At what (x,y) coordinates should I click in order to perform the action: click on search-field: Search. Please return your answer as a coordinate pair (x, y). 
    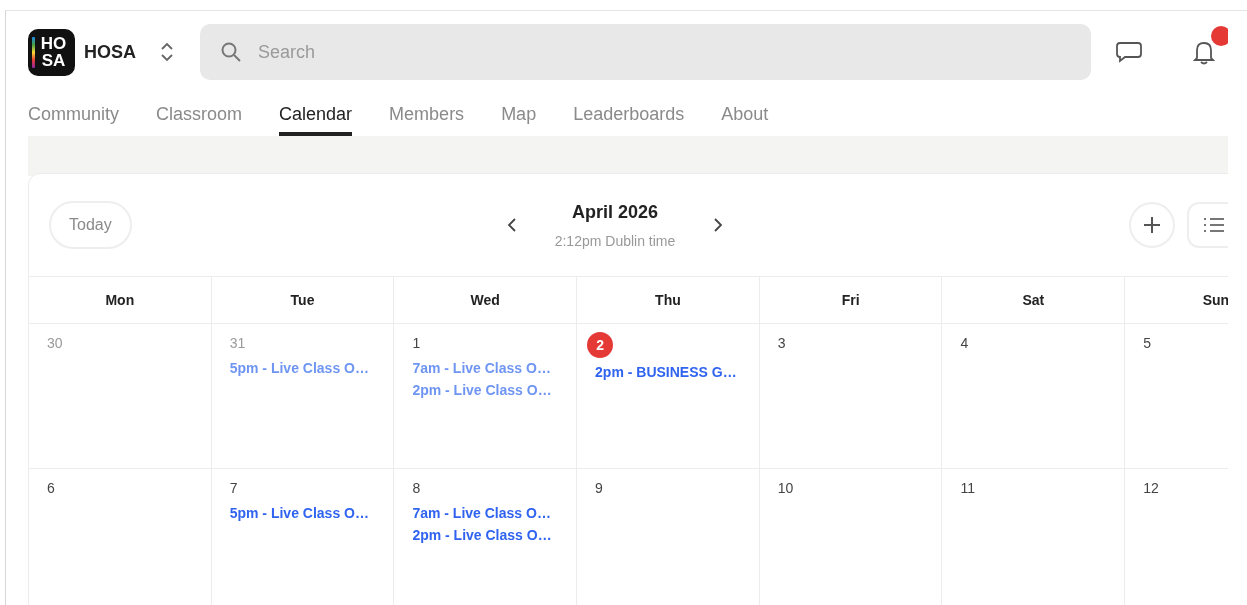
    Looking at the image, I should click on (645, 52).